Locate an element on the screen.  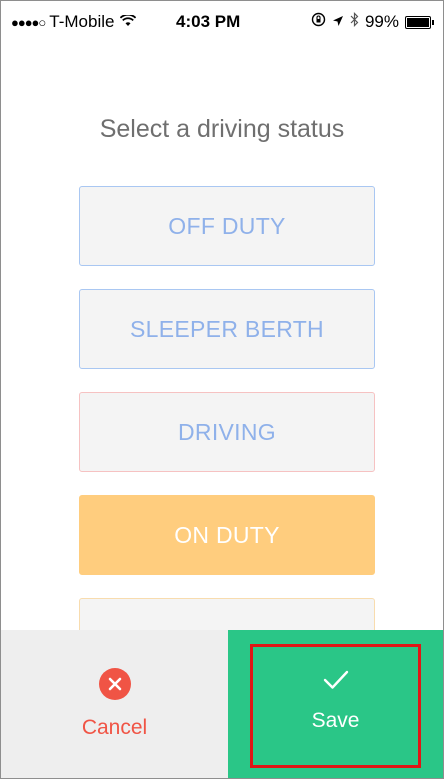
carrier-label: T-Mobile is located at coordinates (82, 21).